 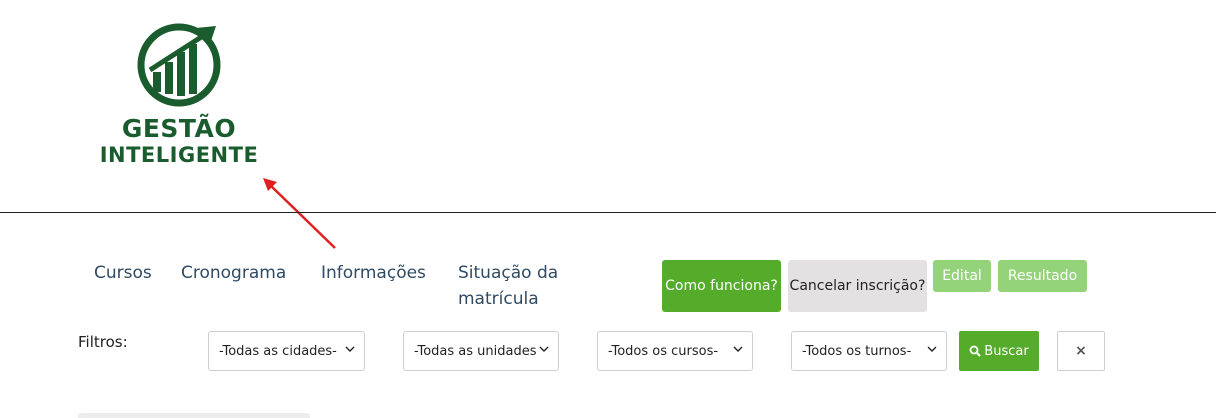 I want to click on nav-link-informacoes: Informações, so click(x=373, y=273).